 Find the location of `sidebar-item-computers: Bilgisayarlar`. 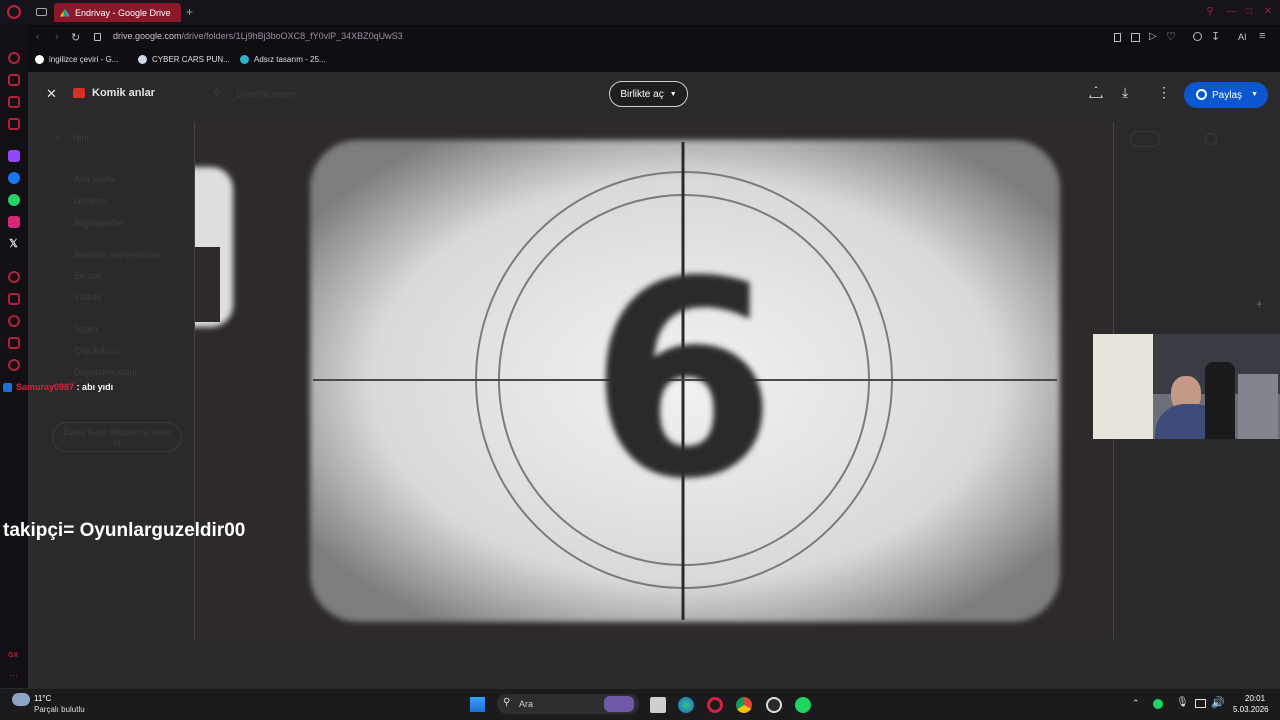

sidebar-item-computers: Bilgisayarlar is located at coordinates (99, 223).